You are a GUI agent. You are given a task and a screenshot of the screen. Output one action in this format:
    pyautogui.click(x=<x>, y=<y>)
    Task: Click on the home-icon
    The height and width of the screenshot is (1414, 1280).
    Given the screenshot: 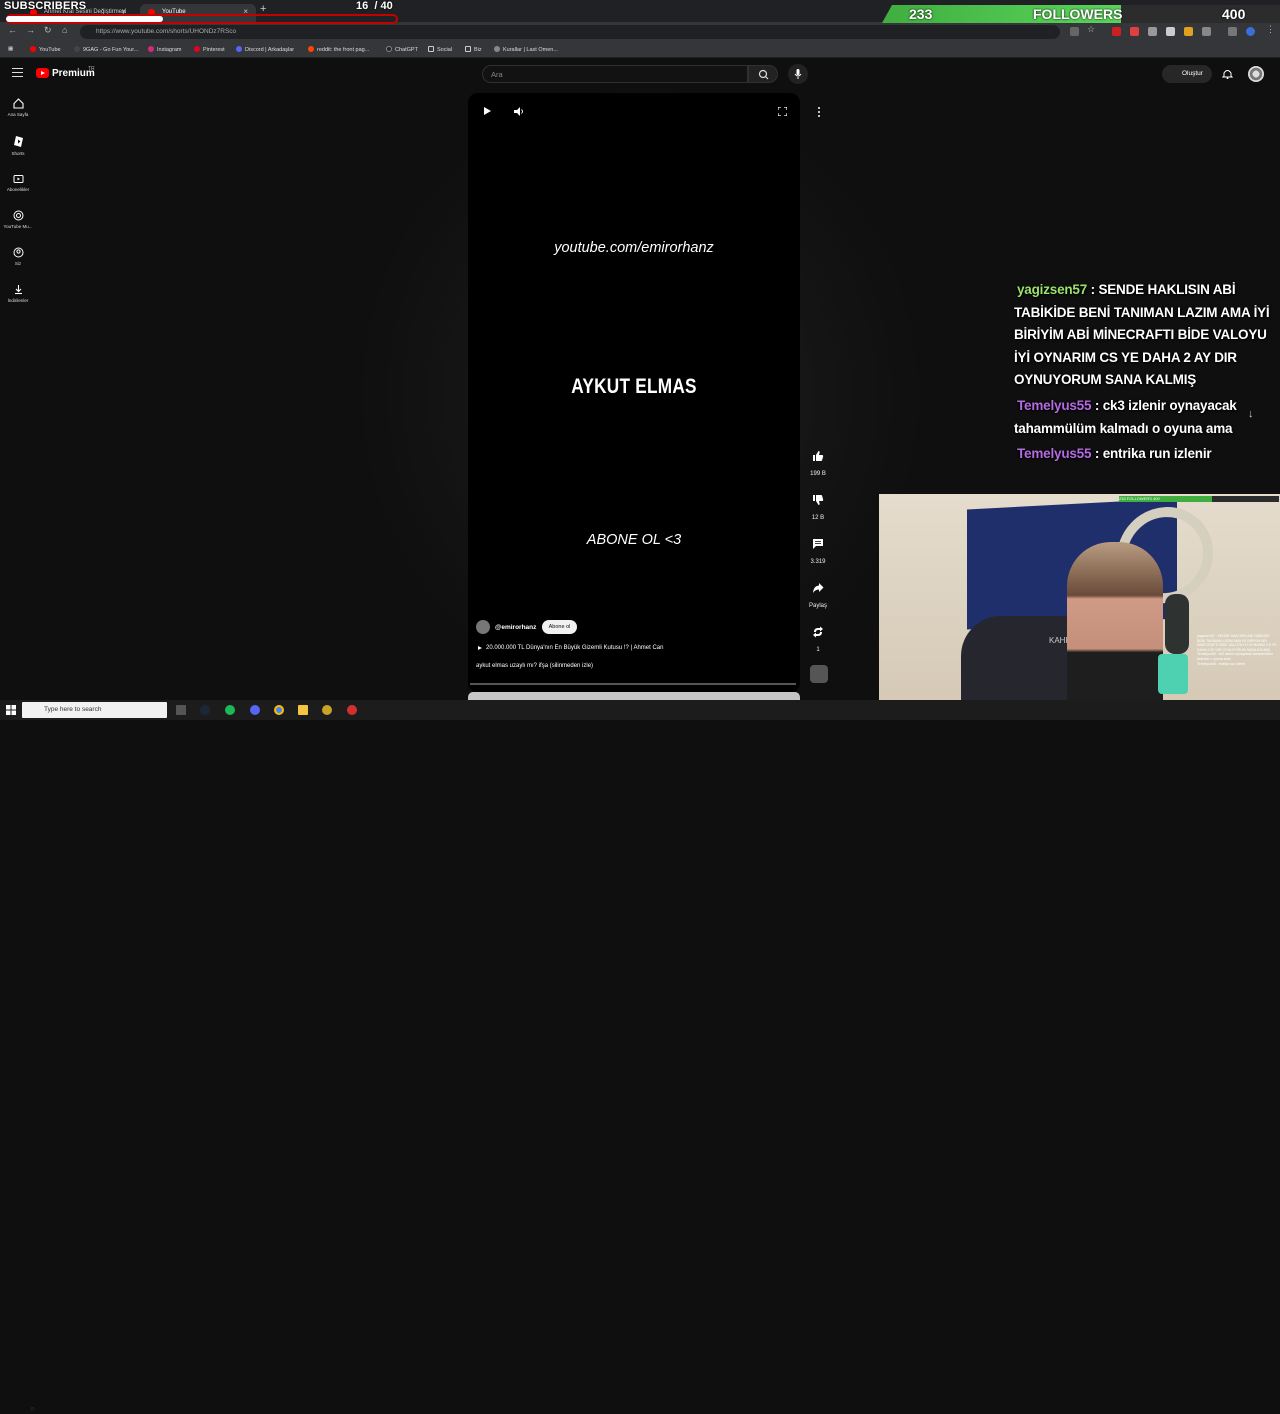 What is the action you would take?
    pyautogui.click(x=18, y=103)
    